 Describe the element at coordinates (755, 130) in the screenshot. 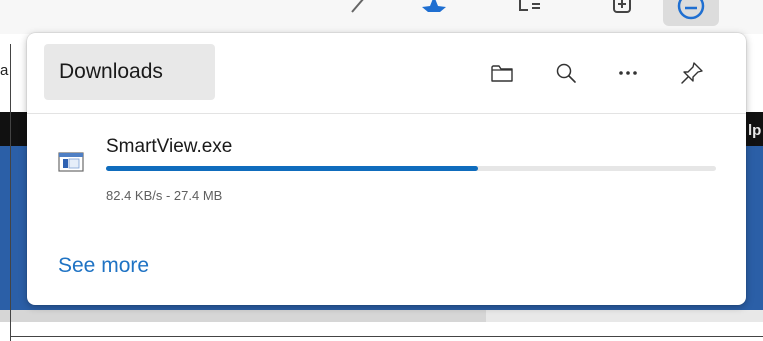

I see `background-text-right: lp` at that location.